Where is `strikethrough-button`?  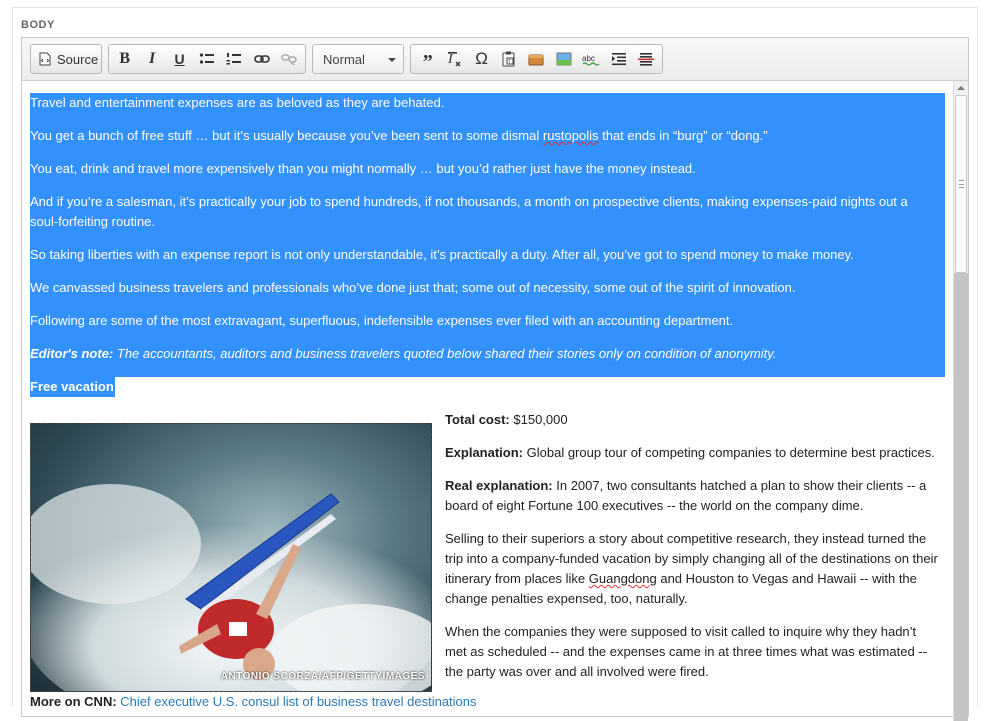 strikethrough-button is located at coordinates (646, 59).